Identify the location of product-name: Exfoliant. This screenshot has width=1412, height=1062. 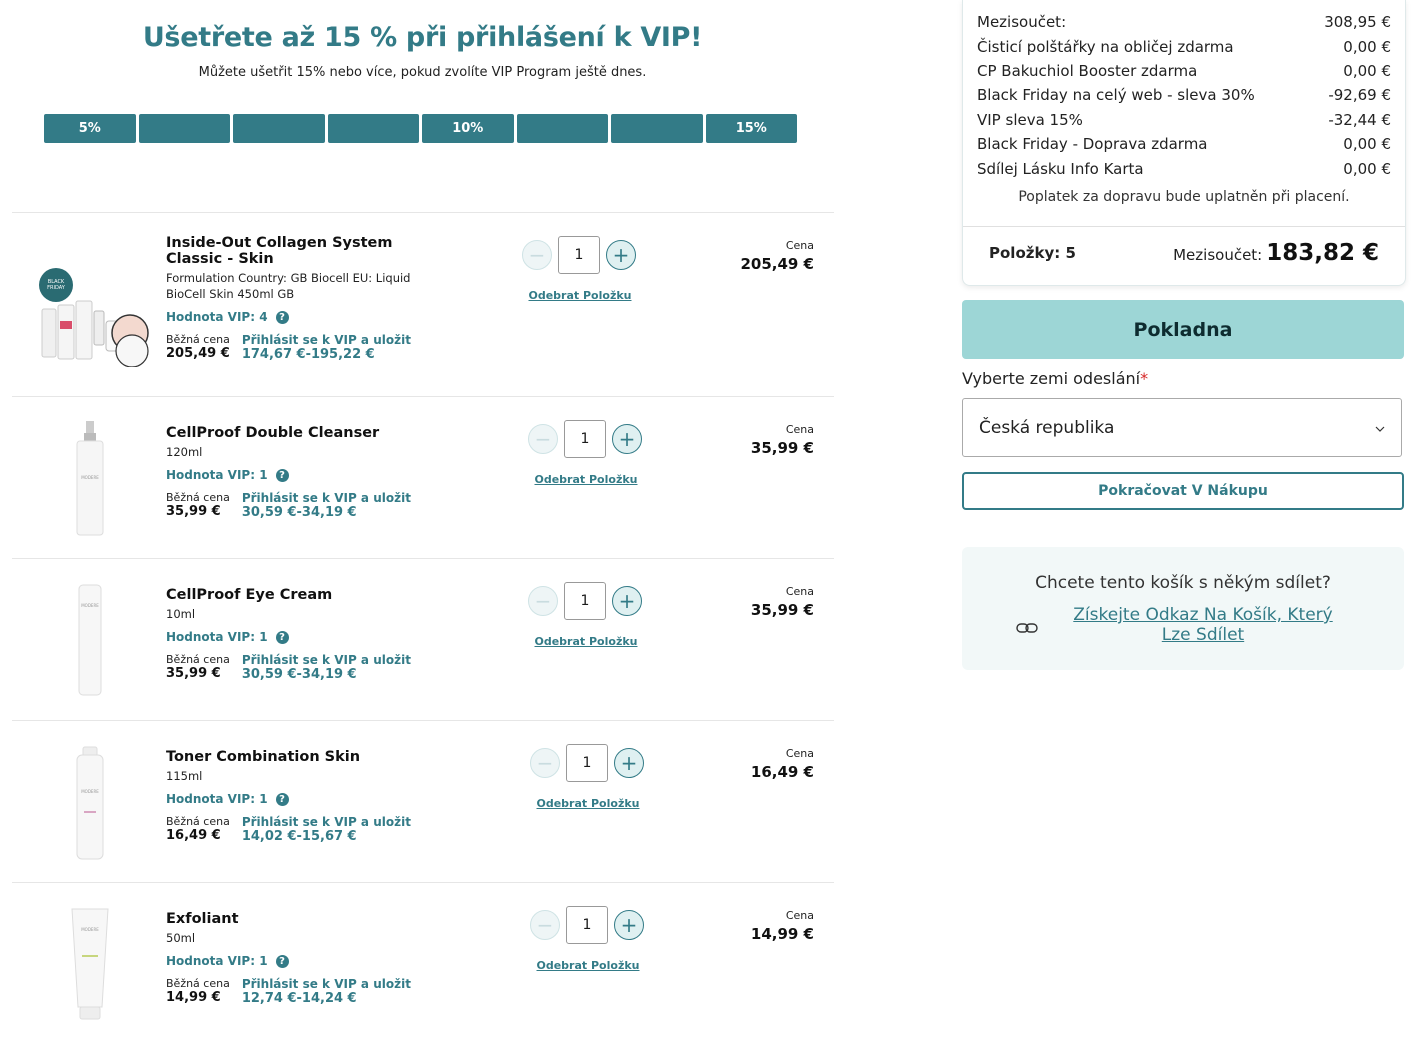
(296, 919).